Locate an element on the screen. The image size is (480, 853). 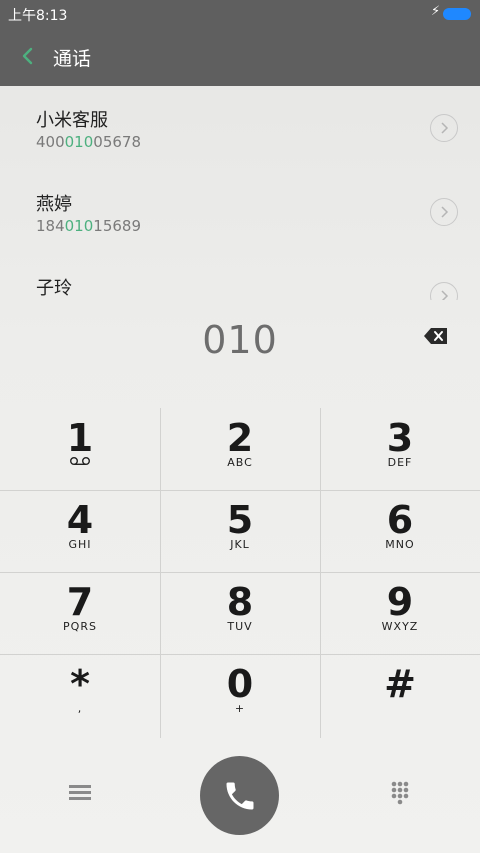
key-letters: PQRS is located at coordinates (80, 626).